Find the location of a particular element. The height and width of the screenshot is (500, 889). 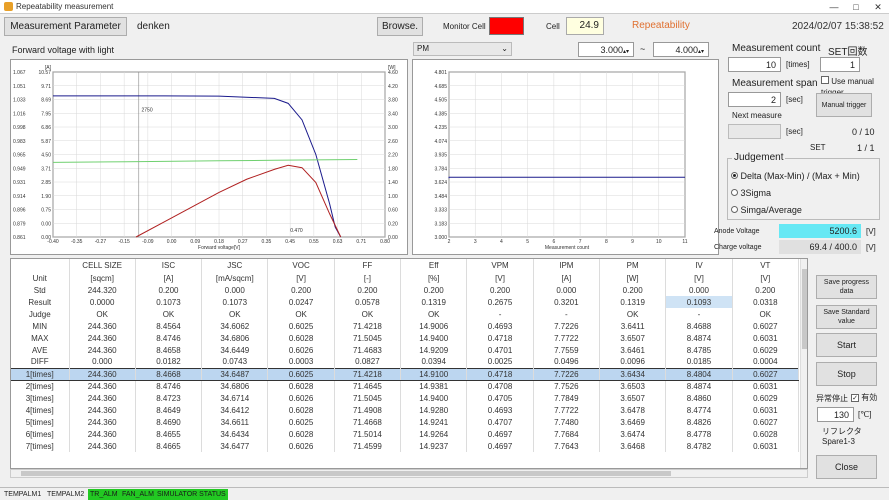

temperature-input: 130 is located at coordinates (835, 414).